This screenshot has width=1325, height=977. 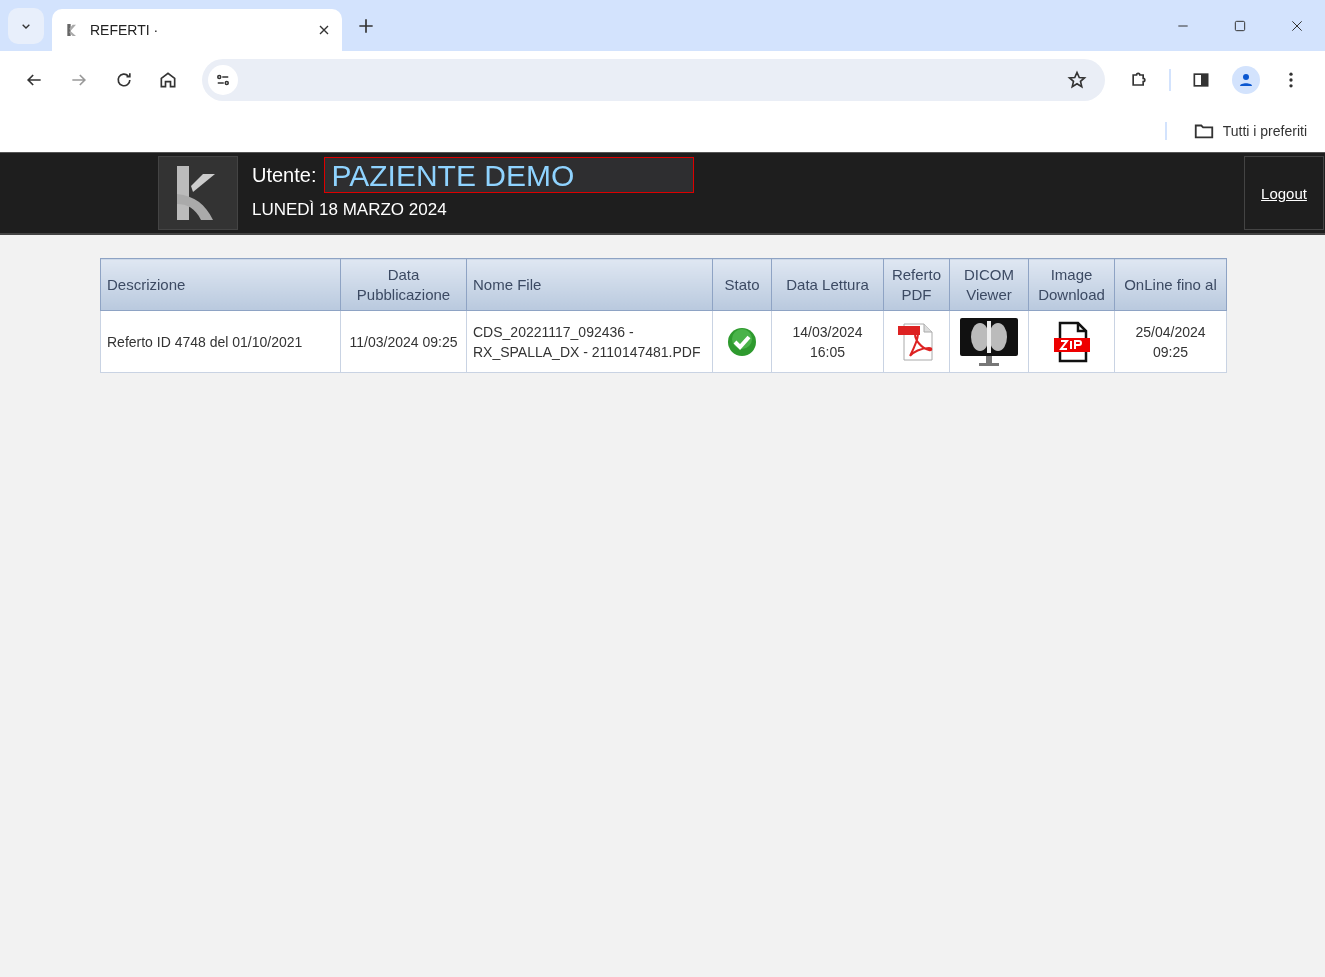 I want to click on cell-text: 14/03/2024 16:05, so click(x=827, y=341).